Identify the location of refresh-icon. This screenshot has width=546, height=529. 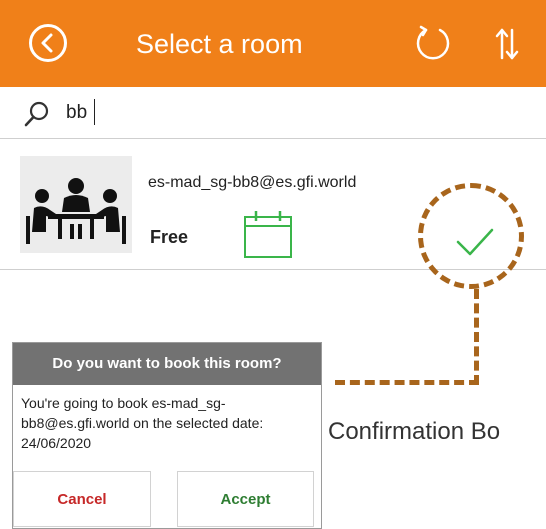
(433, 42).